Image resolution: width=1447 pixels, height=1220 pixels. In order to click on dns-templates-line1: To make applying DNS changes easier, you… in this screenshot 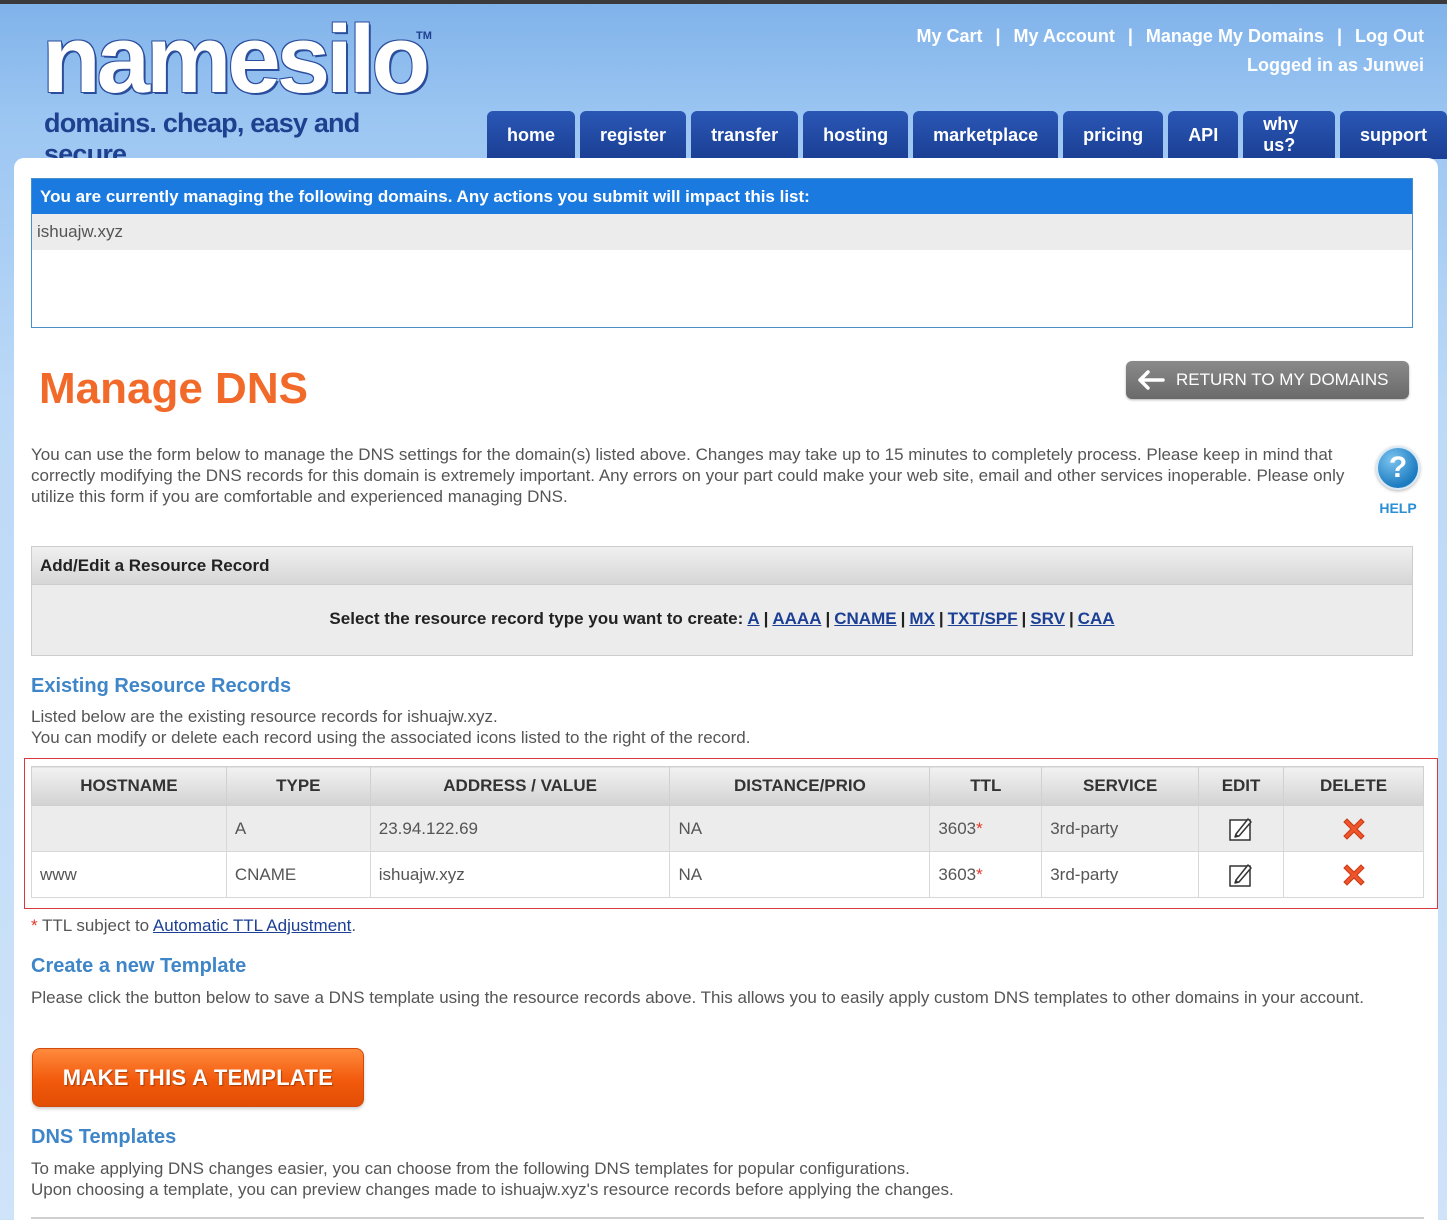, I will do `click(470, 1168)`.